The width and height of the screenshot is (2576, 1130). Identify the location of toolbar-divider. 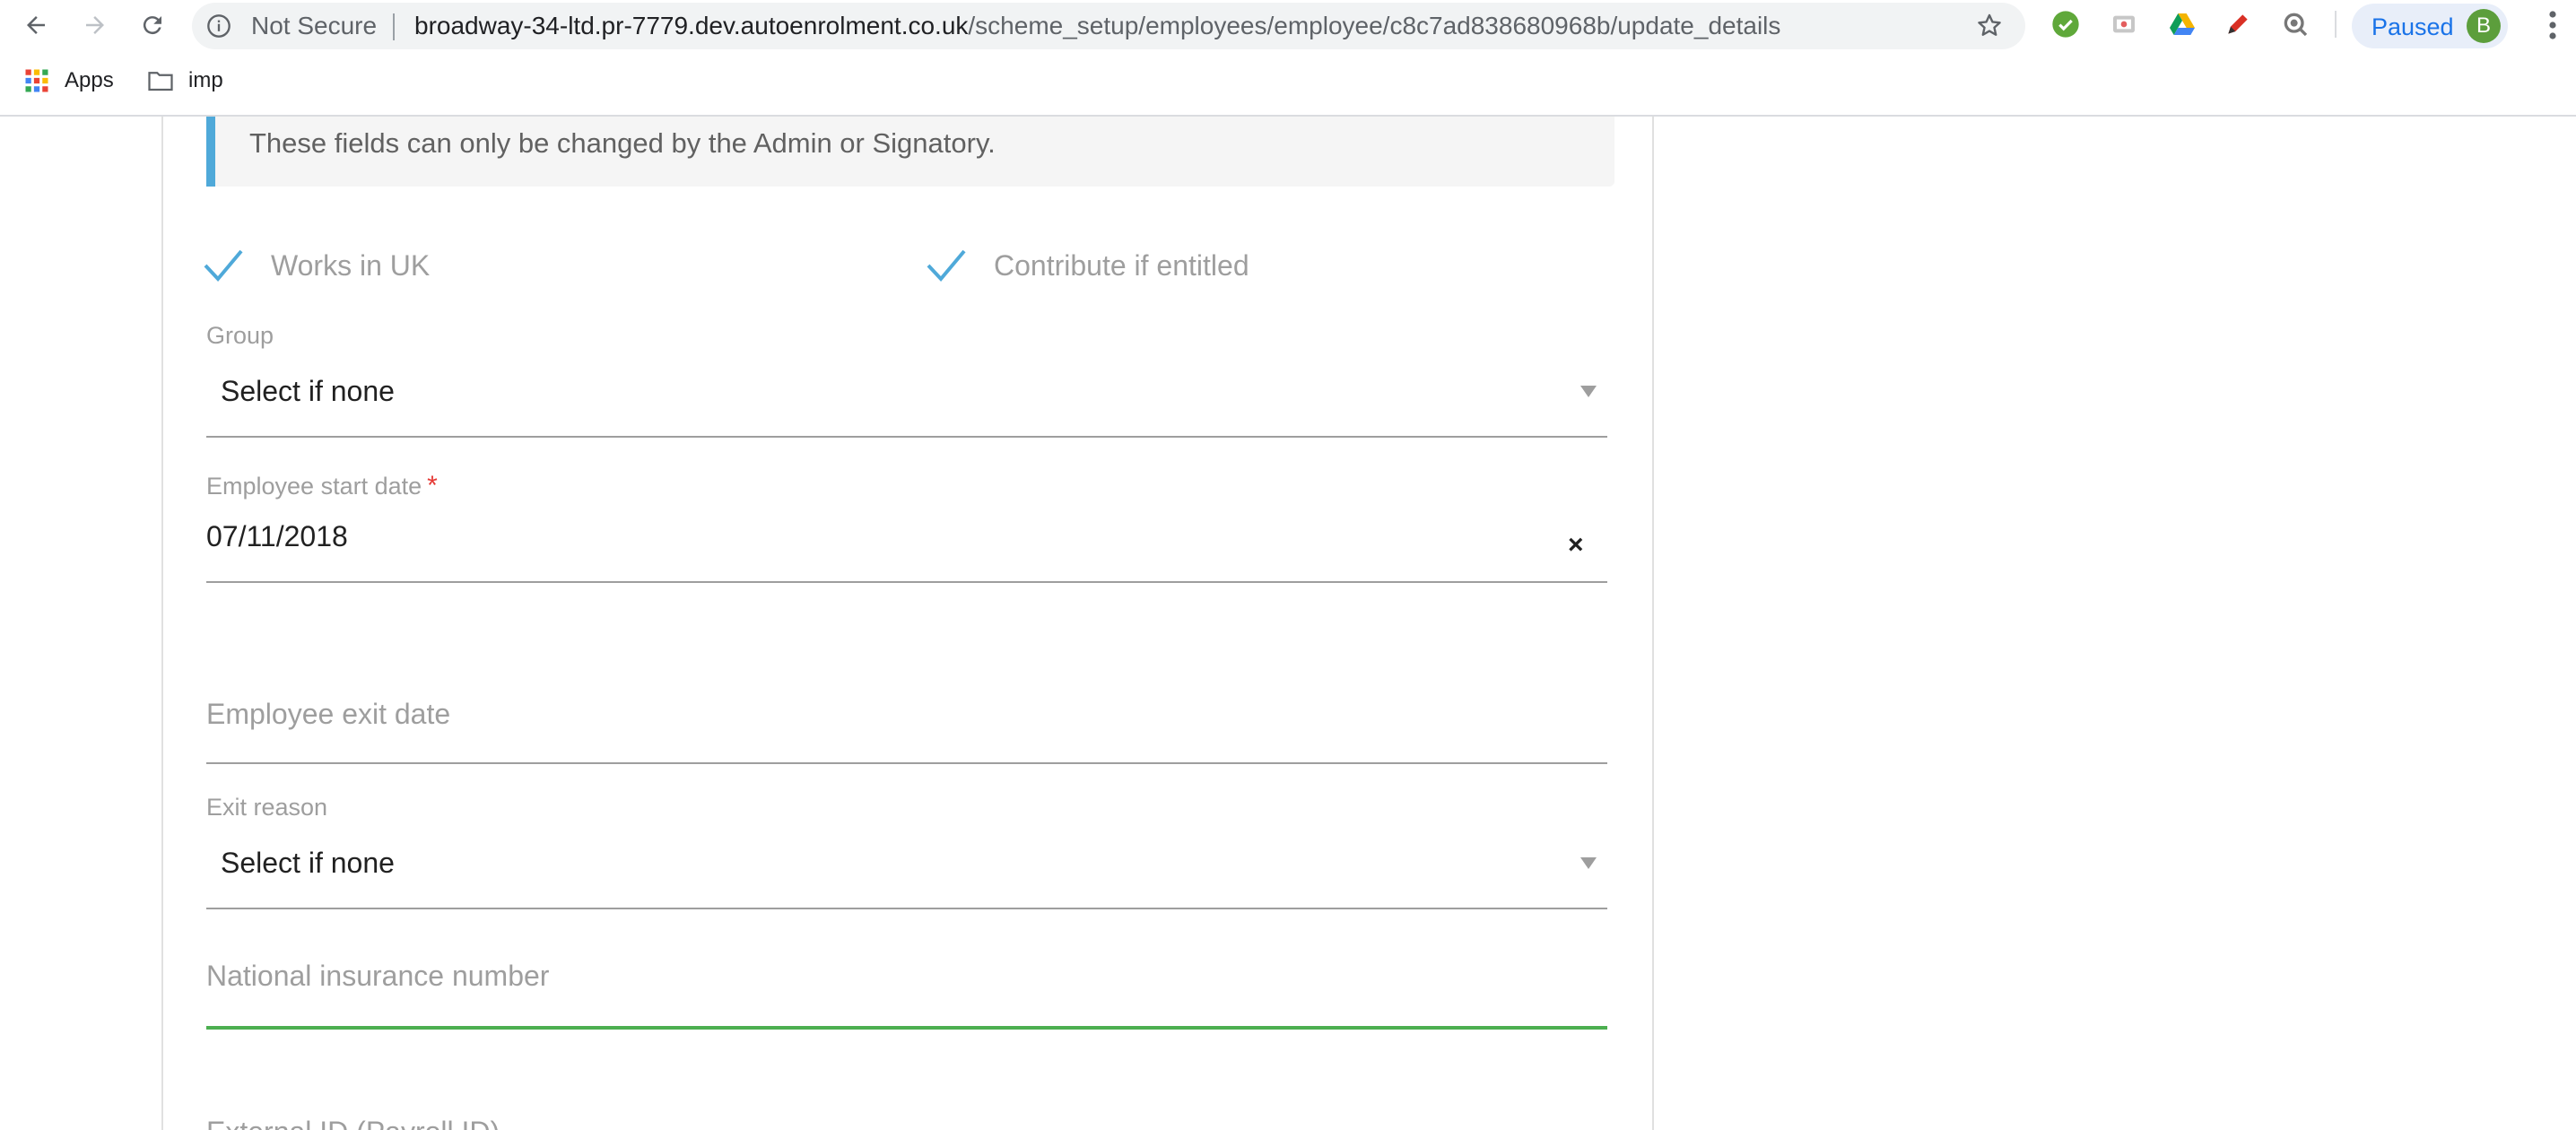
(2336, 24).